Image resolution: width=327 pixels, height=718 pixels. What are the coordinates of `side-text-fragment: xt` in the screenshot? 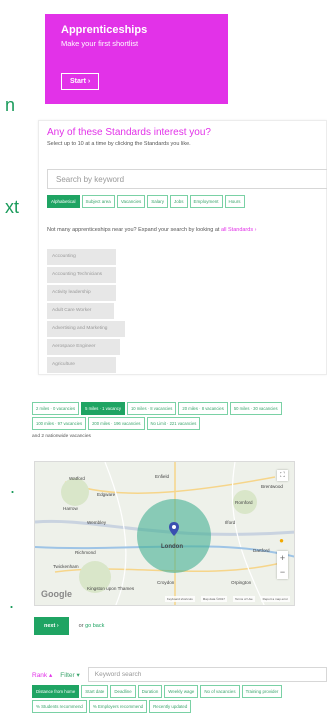 It's located at (12, 207).